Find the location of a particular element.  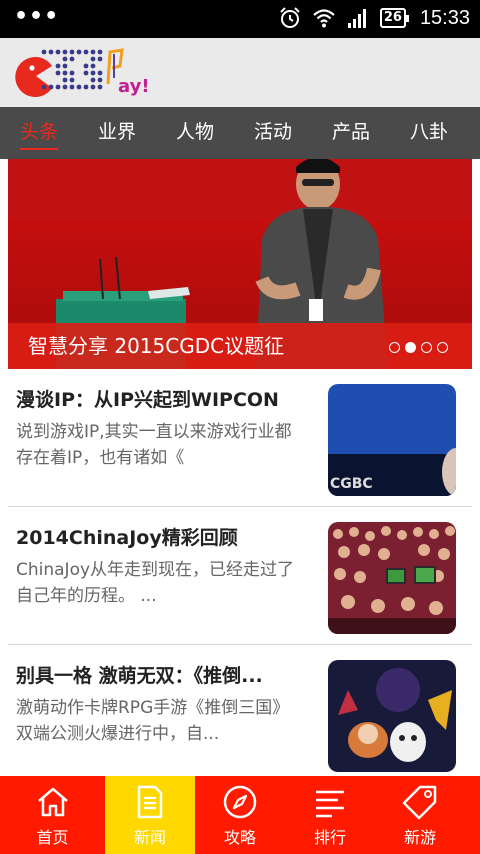

news-summary: 说到游戏IP,其实一直以来游戏行业都存在着IP，也有诸如《 is located at coordinates (154, 445).